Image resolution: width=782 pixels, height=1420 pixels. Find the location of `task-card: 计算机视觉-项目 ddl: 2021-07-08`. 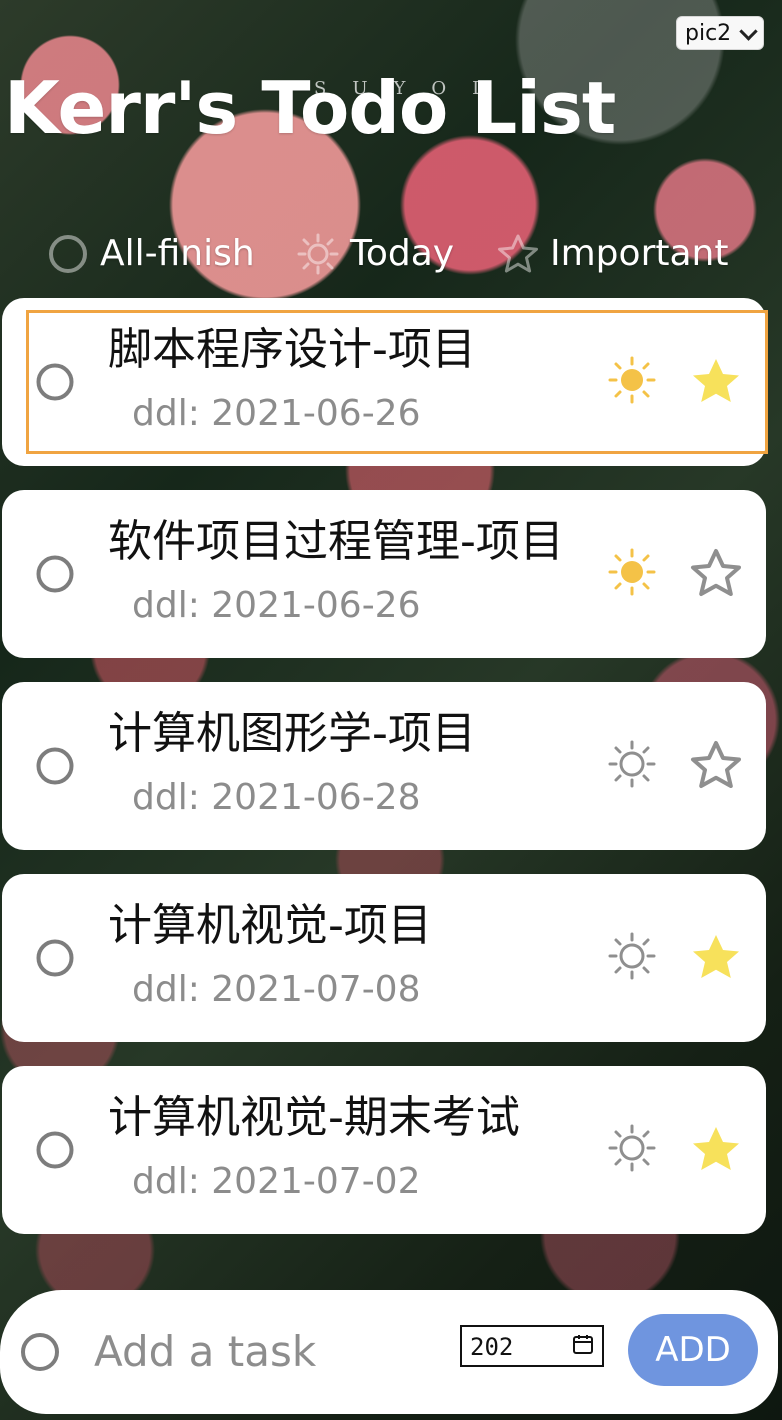

task-card: 计算机视觉-项目 ddl: 2021-07-08 is located at coordinates (384, 958).